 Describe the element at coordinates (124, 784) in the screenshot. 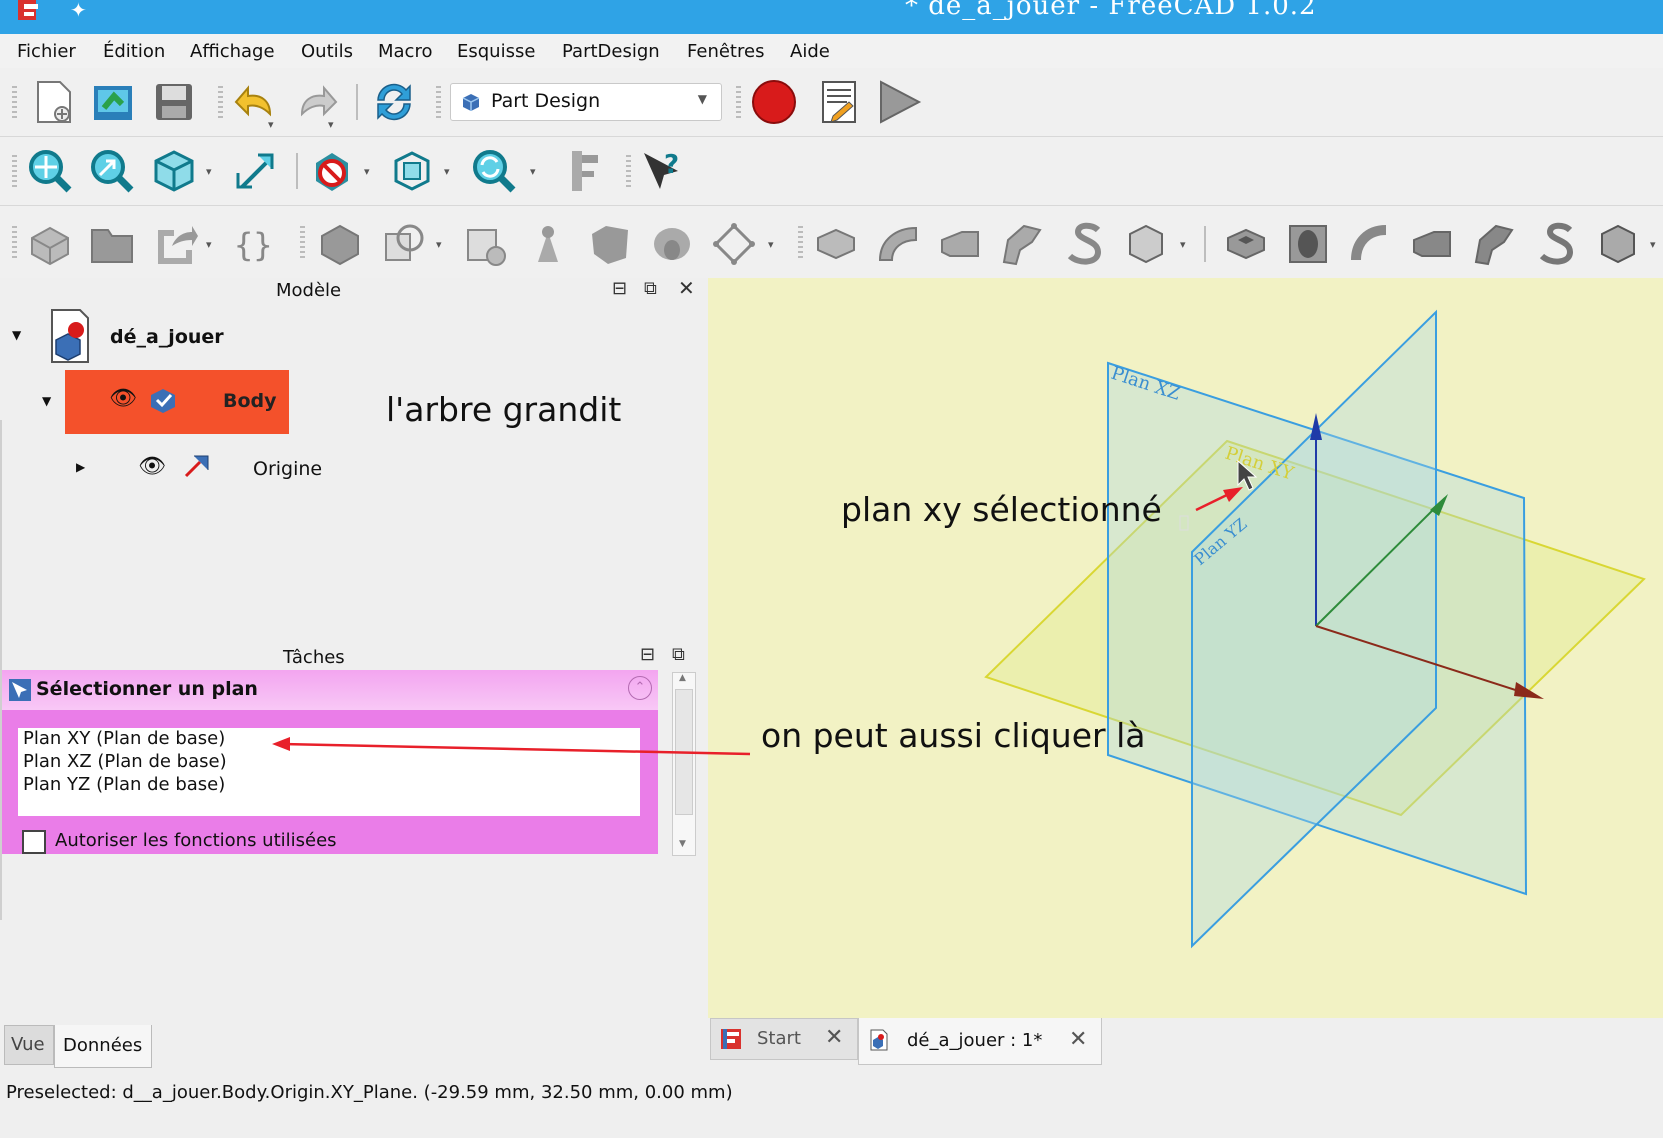

I see `plane-list-item-yz: Plan YZ (Plan de base)` at that location.